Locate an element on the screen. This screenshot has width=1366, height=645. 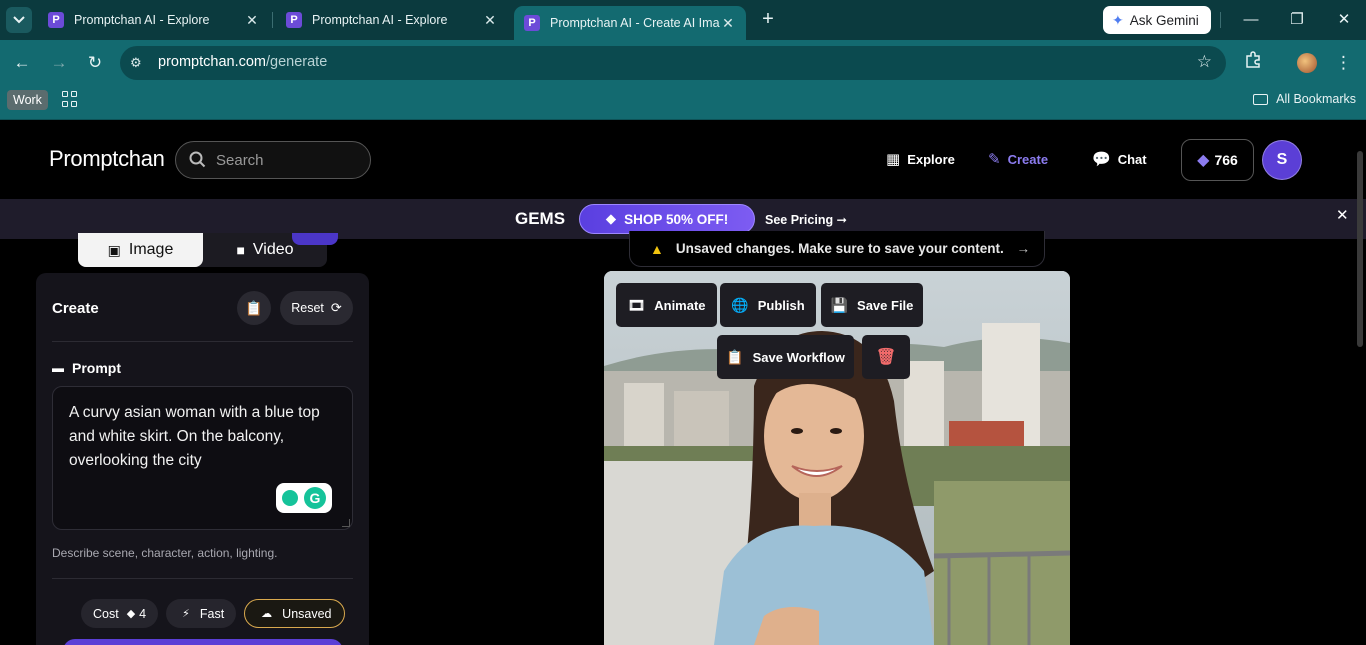
site-info-icon: ⚙ is located at coordinates (138, 63).